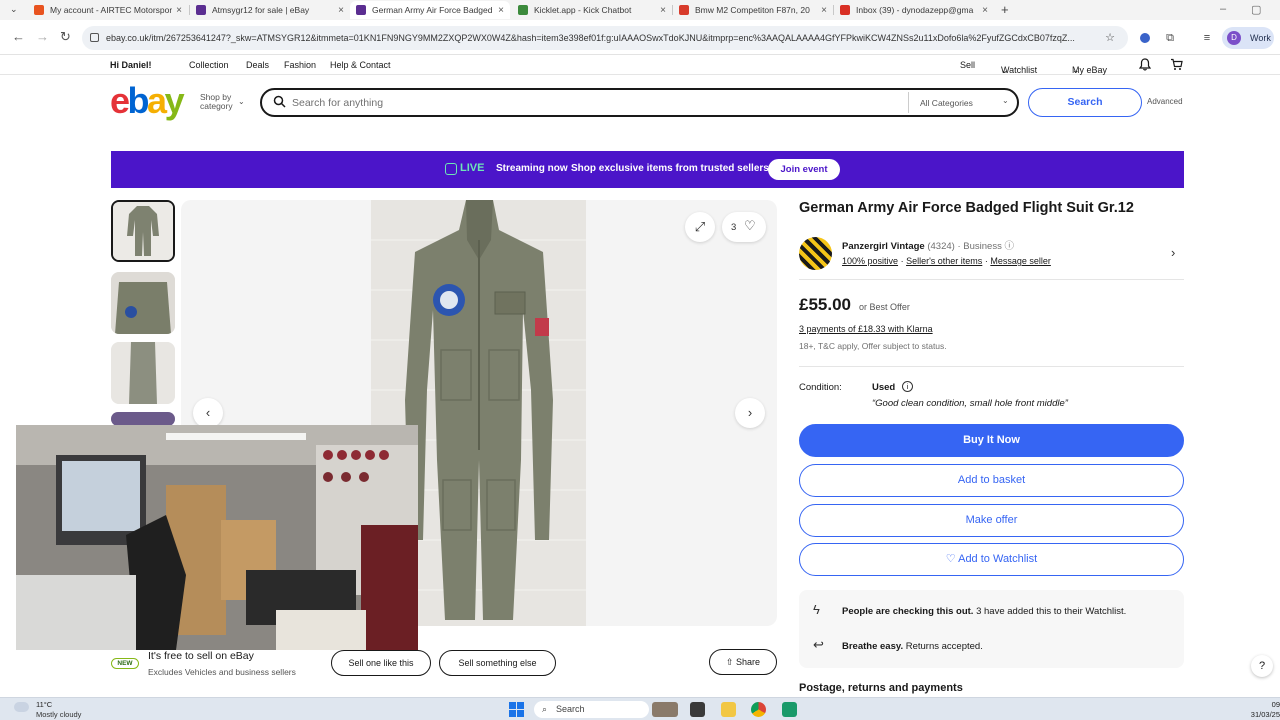 The width and height of the screenshot is (1280, 720). What do you see at coordinates (451, 169) in the screenshot?
I see `live-icon` at bounding box center [451, 169].